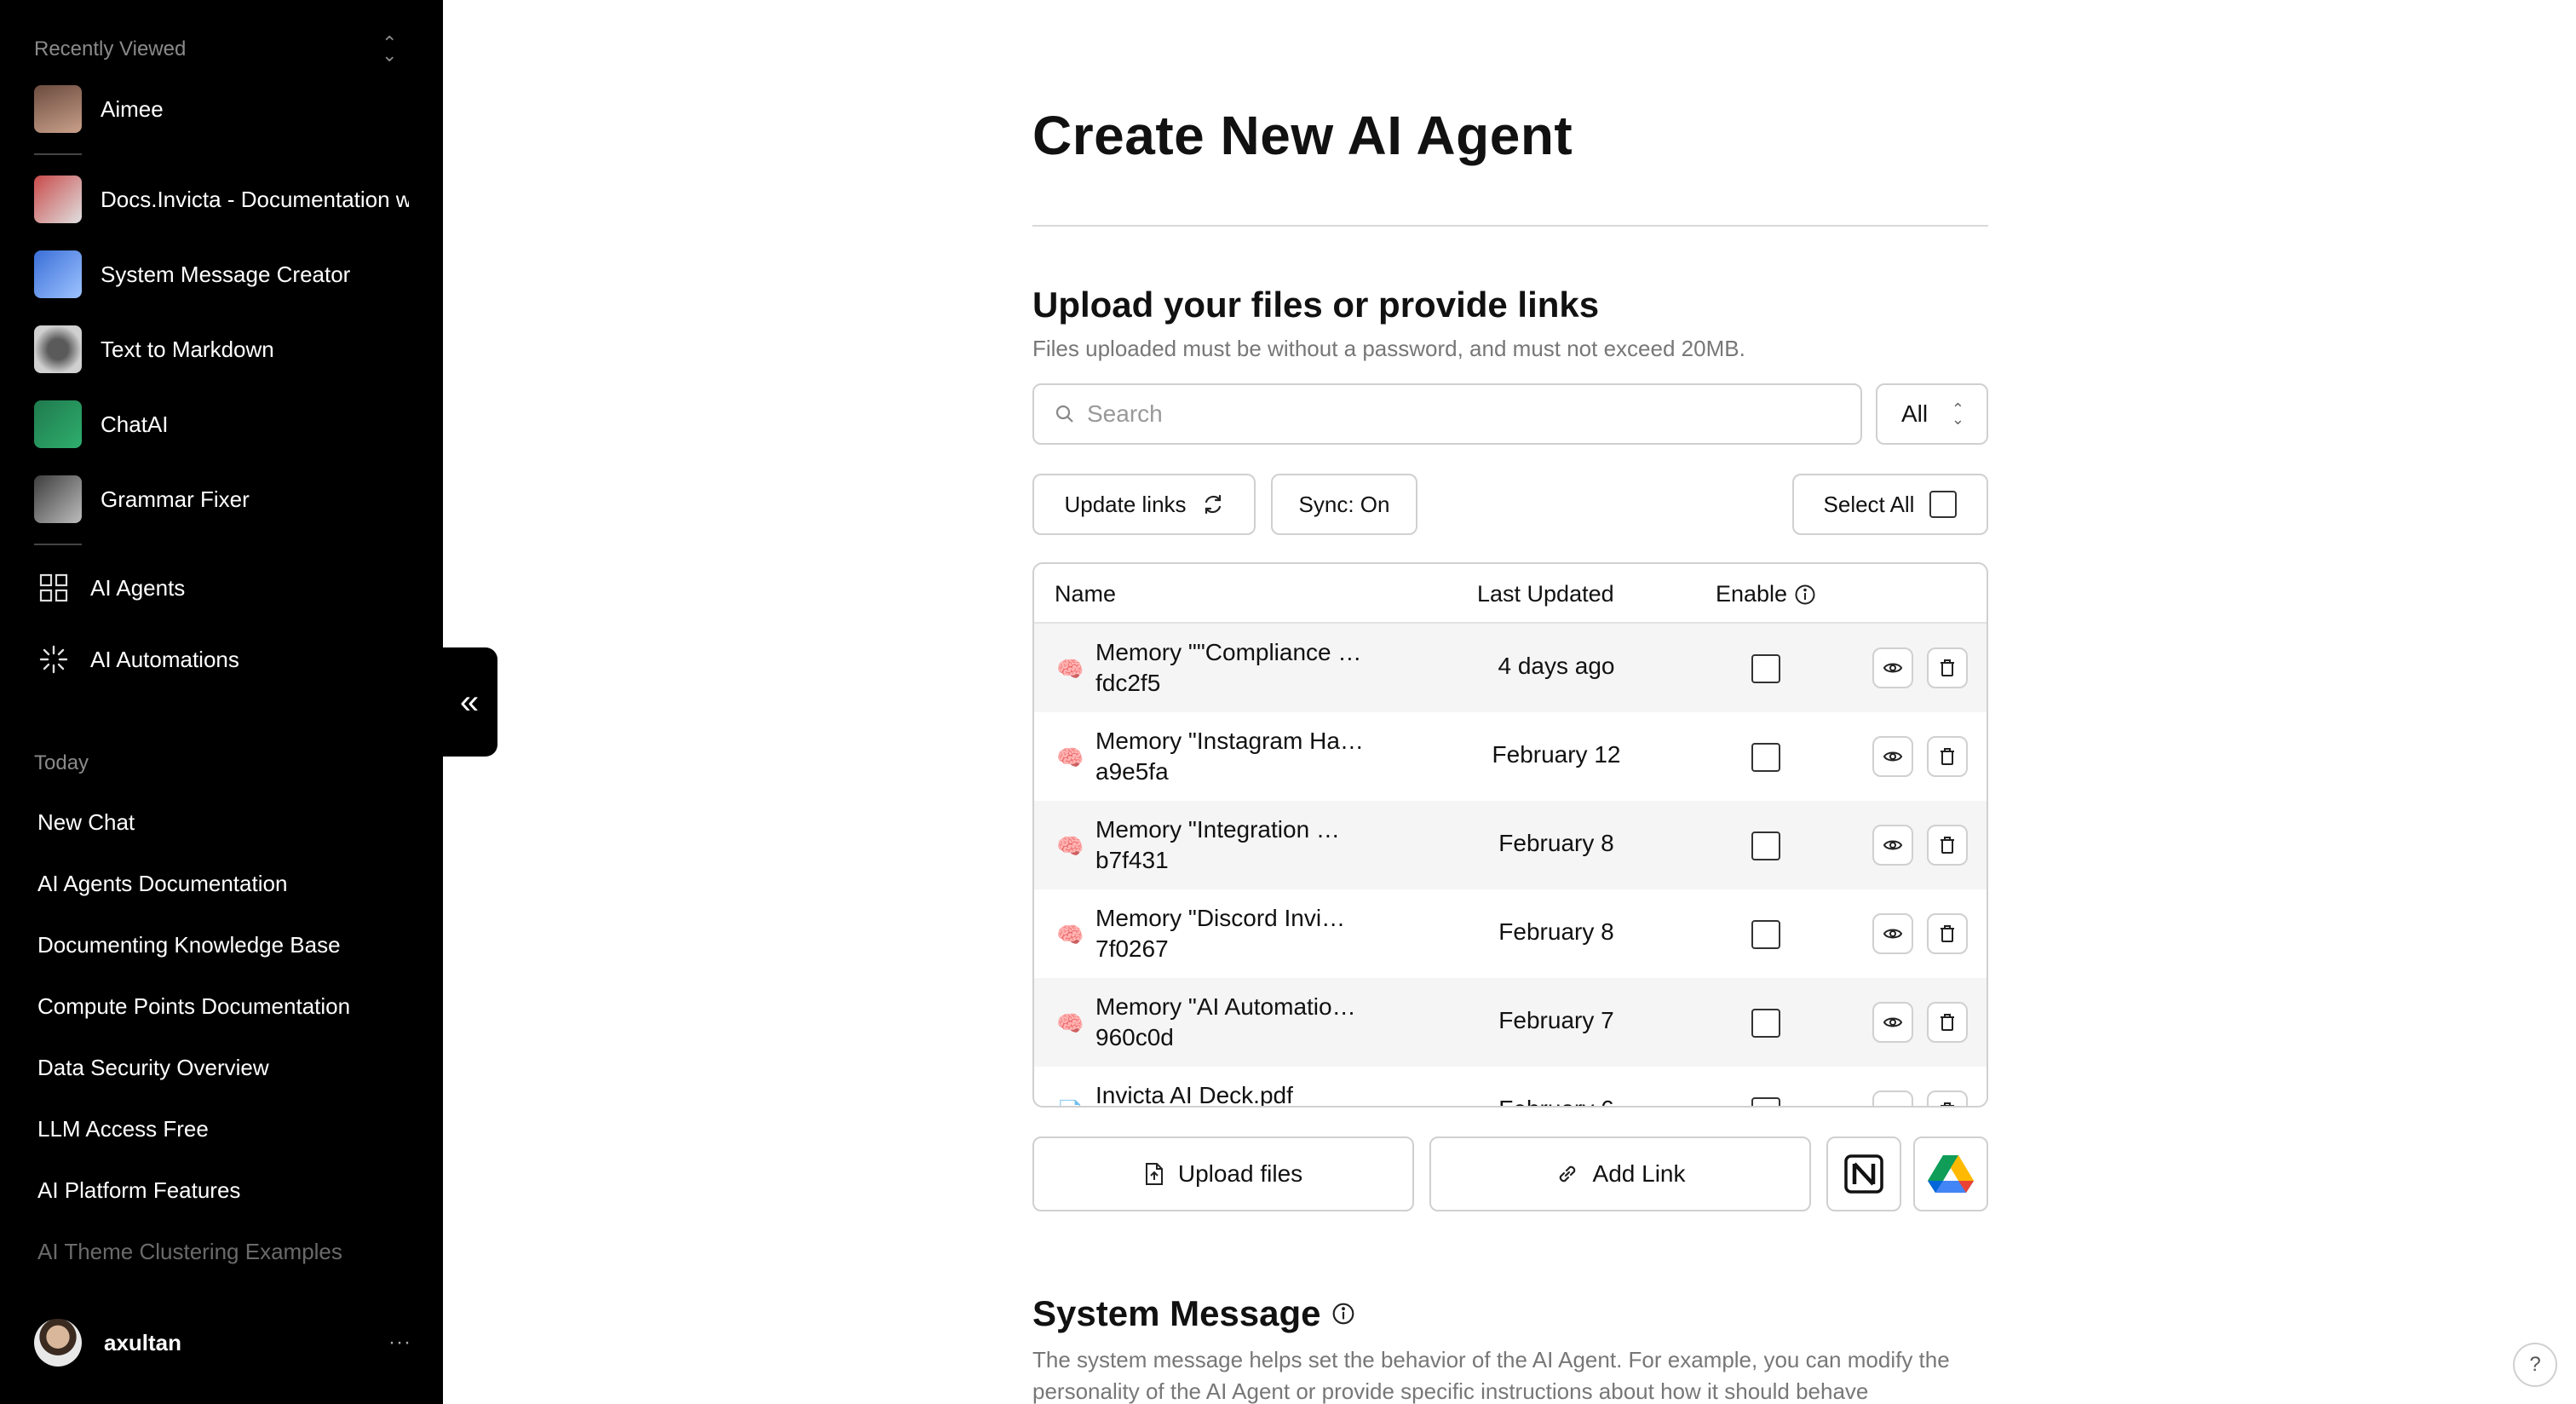 Image resolution: width=2576 pixels, height=1404 pixels. I want to click on recent-item-label: Text to Markdown, so click(188, 349).